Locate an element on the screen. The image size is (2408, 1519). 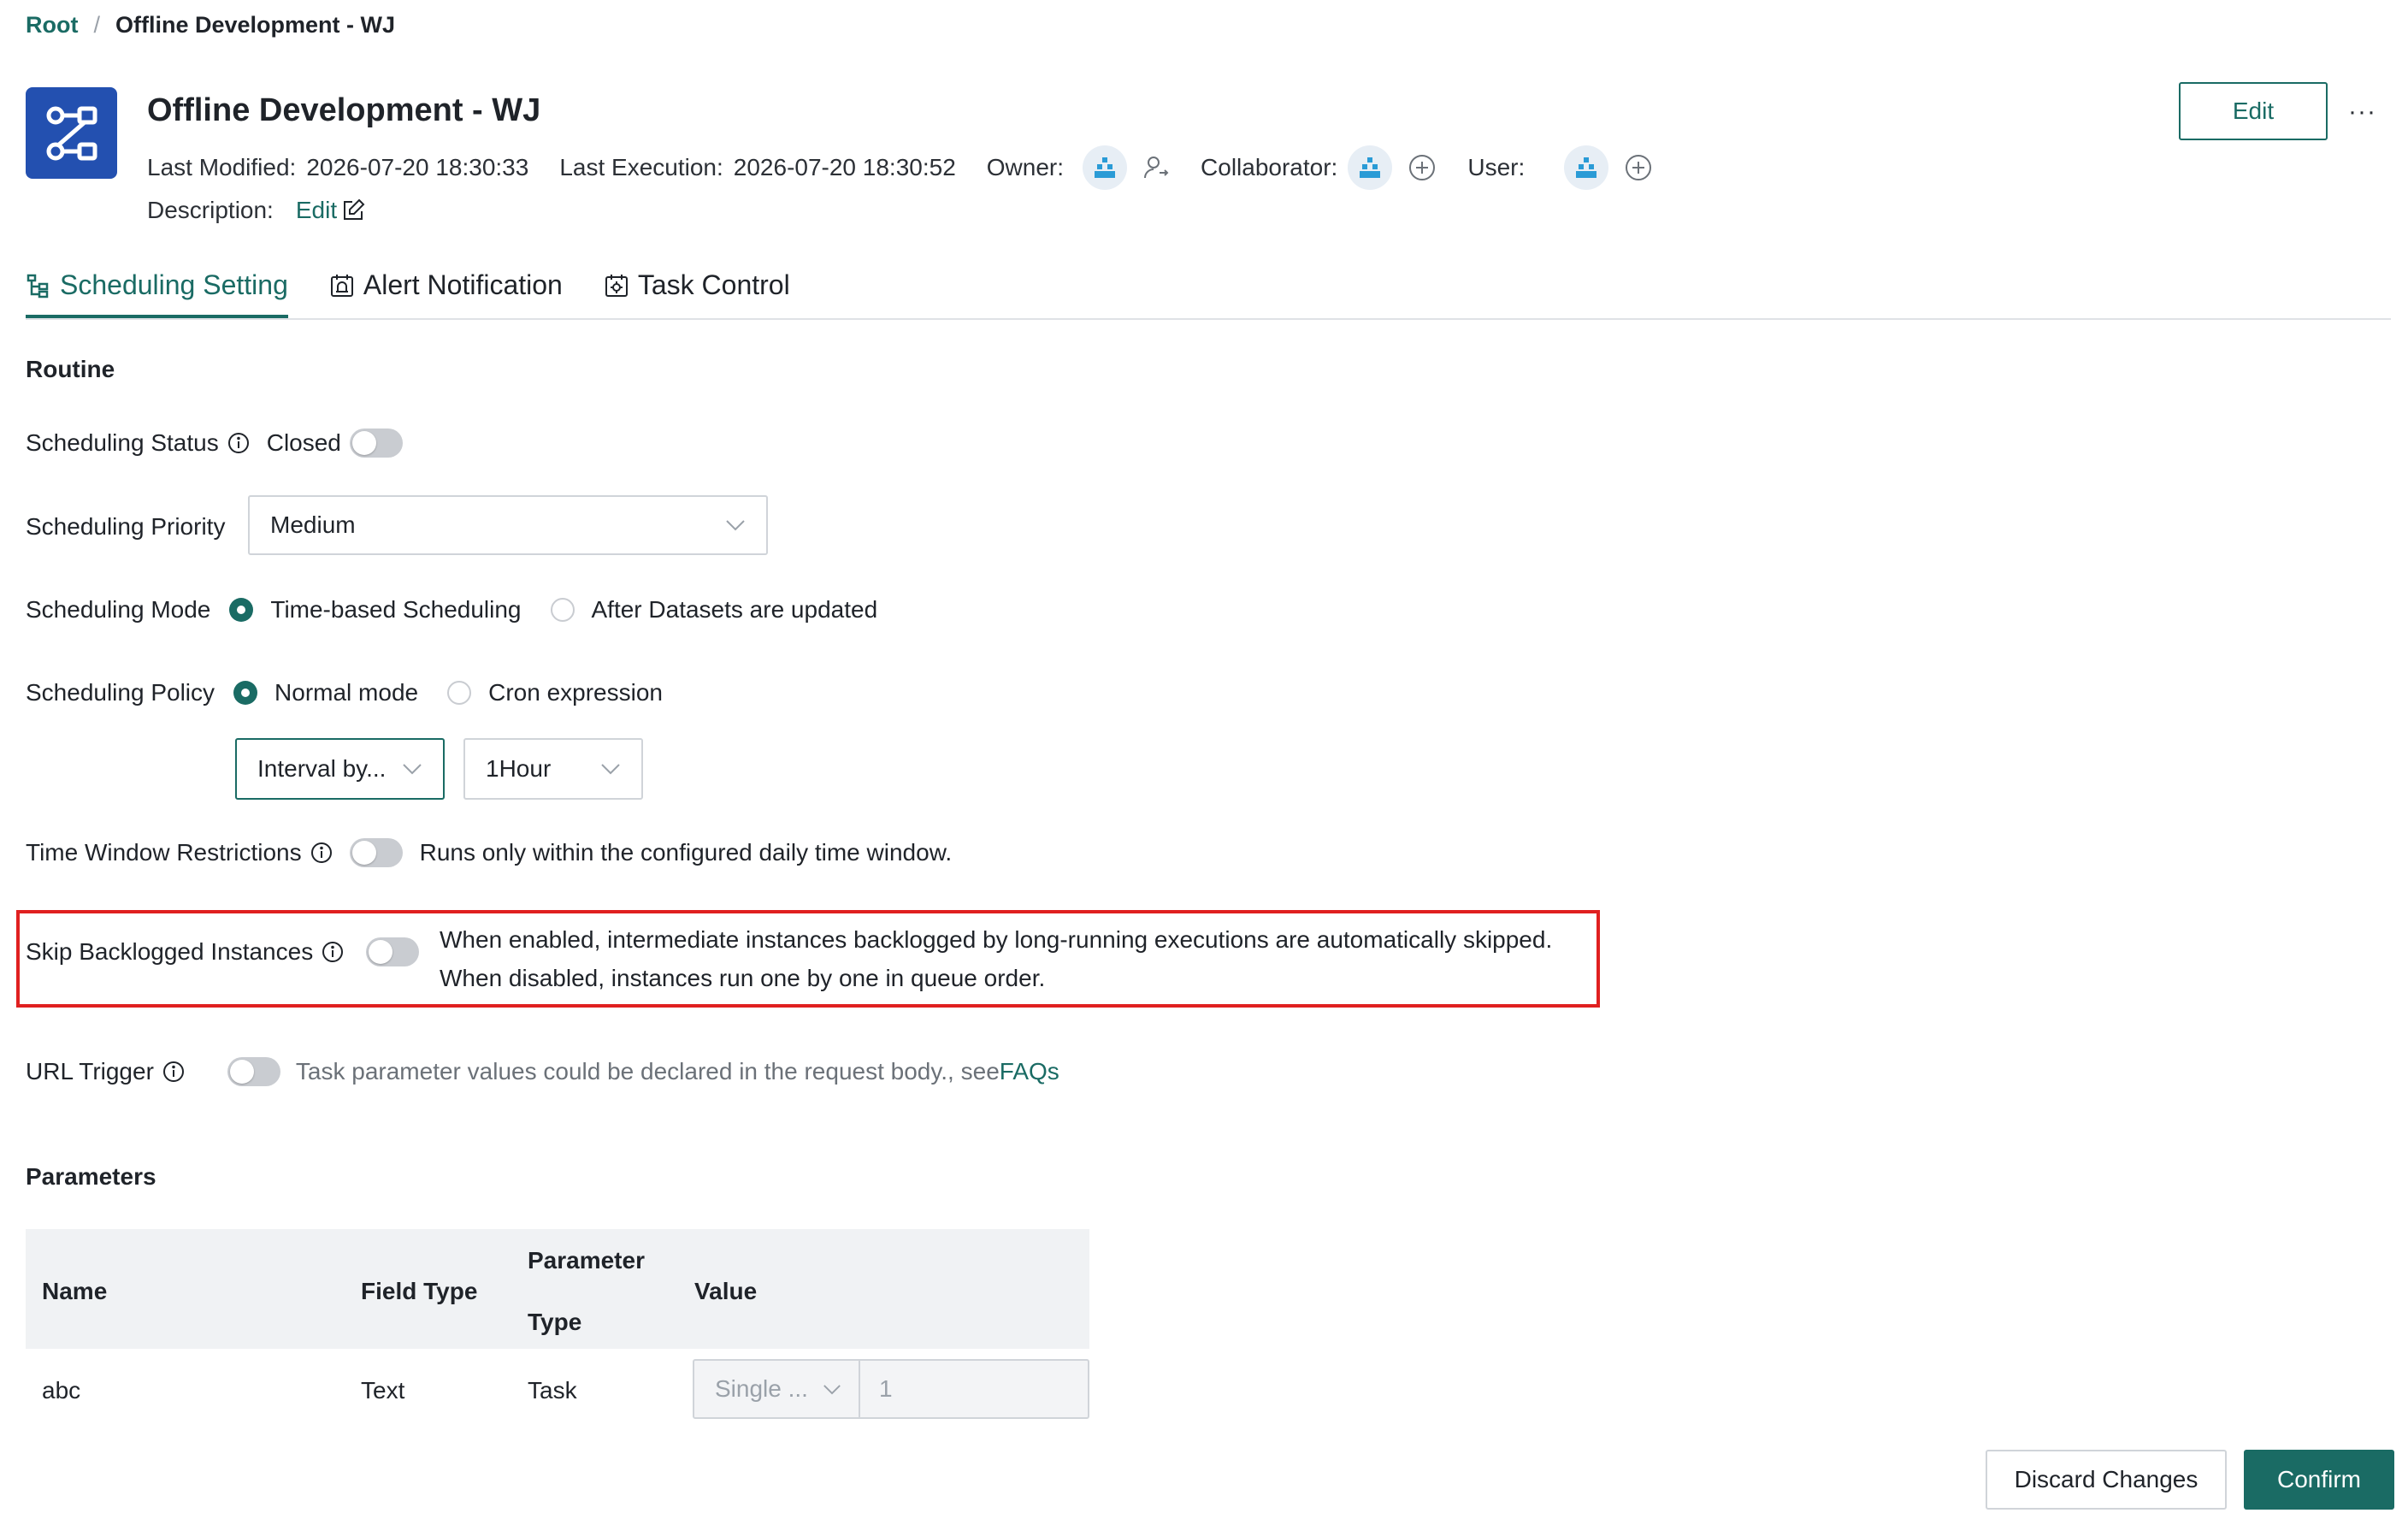
cron-expression-option-label: Cron expression is located at coordinates (576, 692).